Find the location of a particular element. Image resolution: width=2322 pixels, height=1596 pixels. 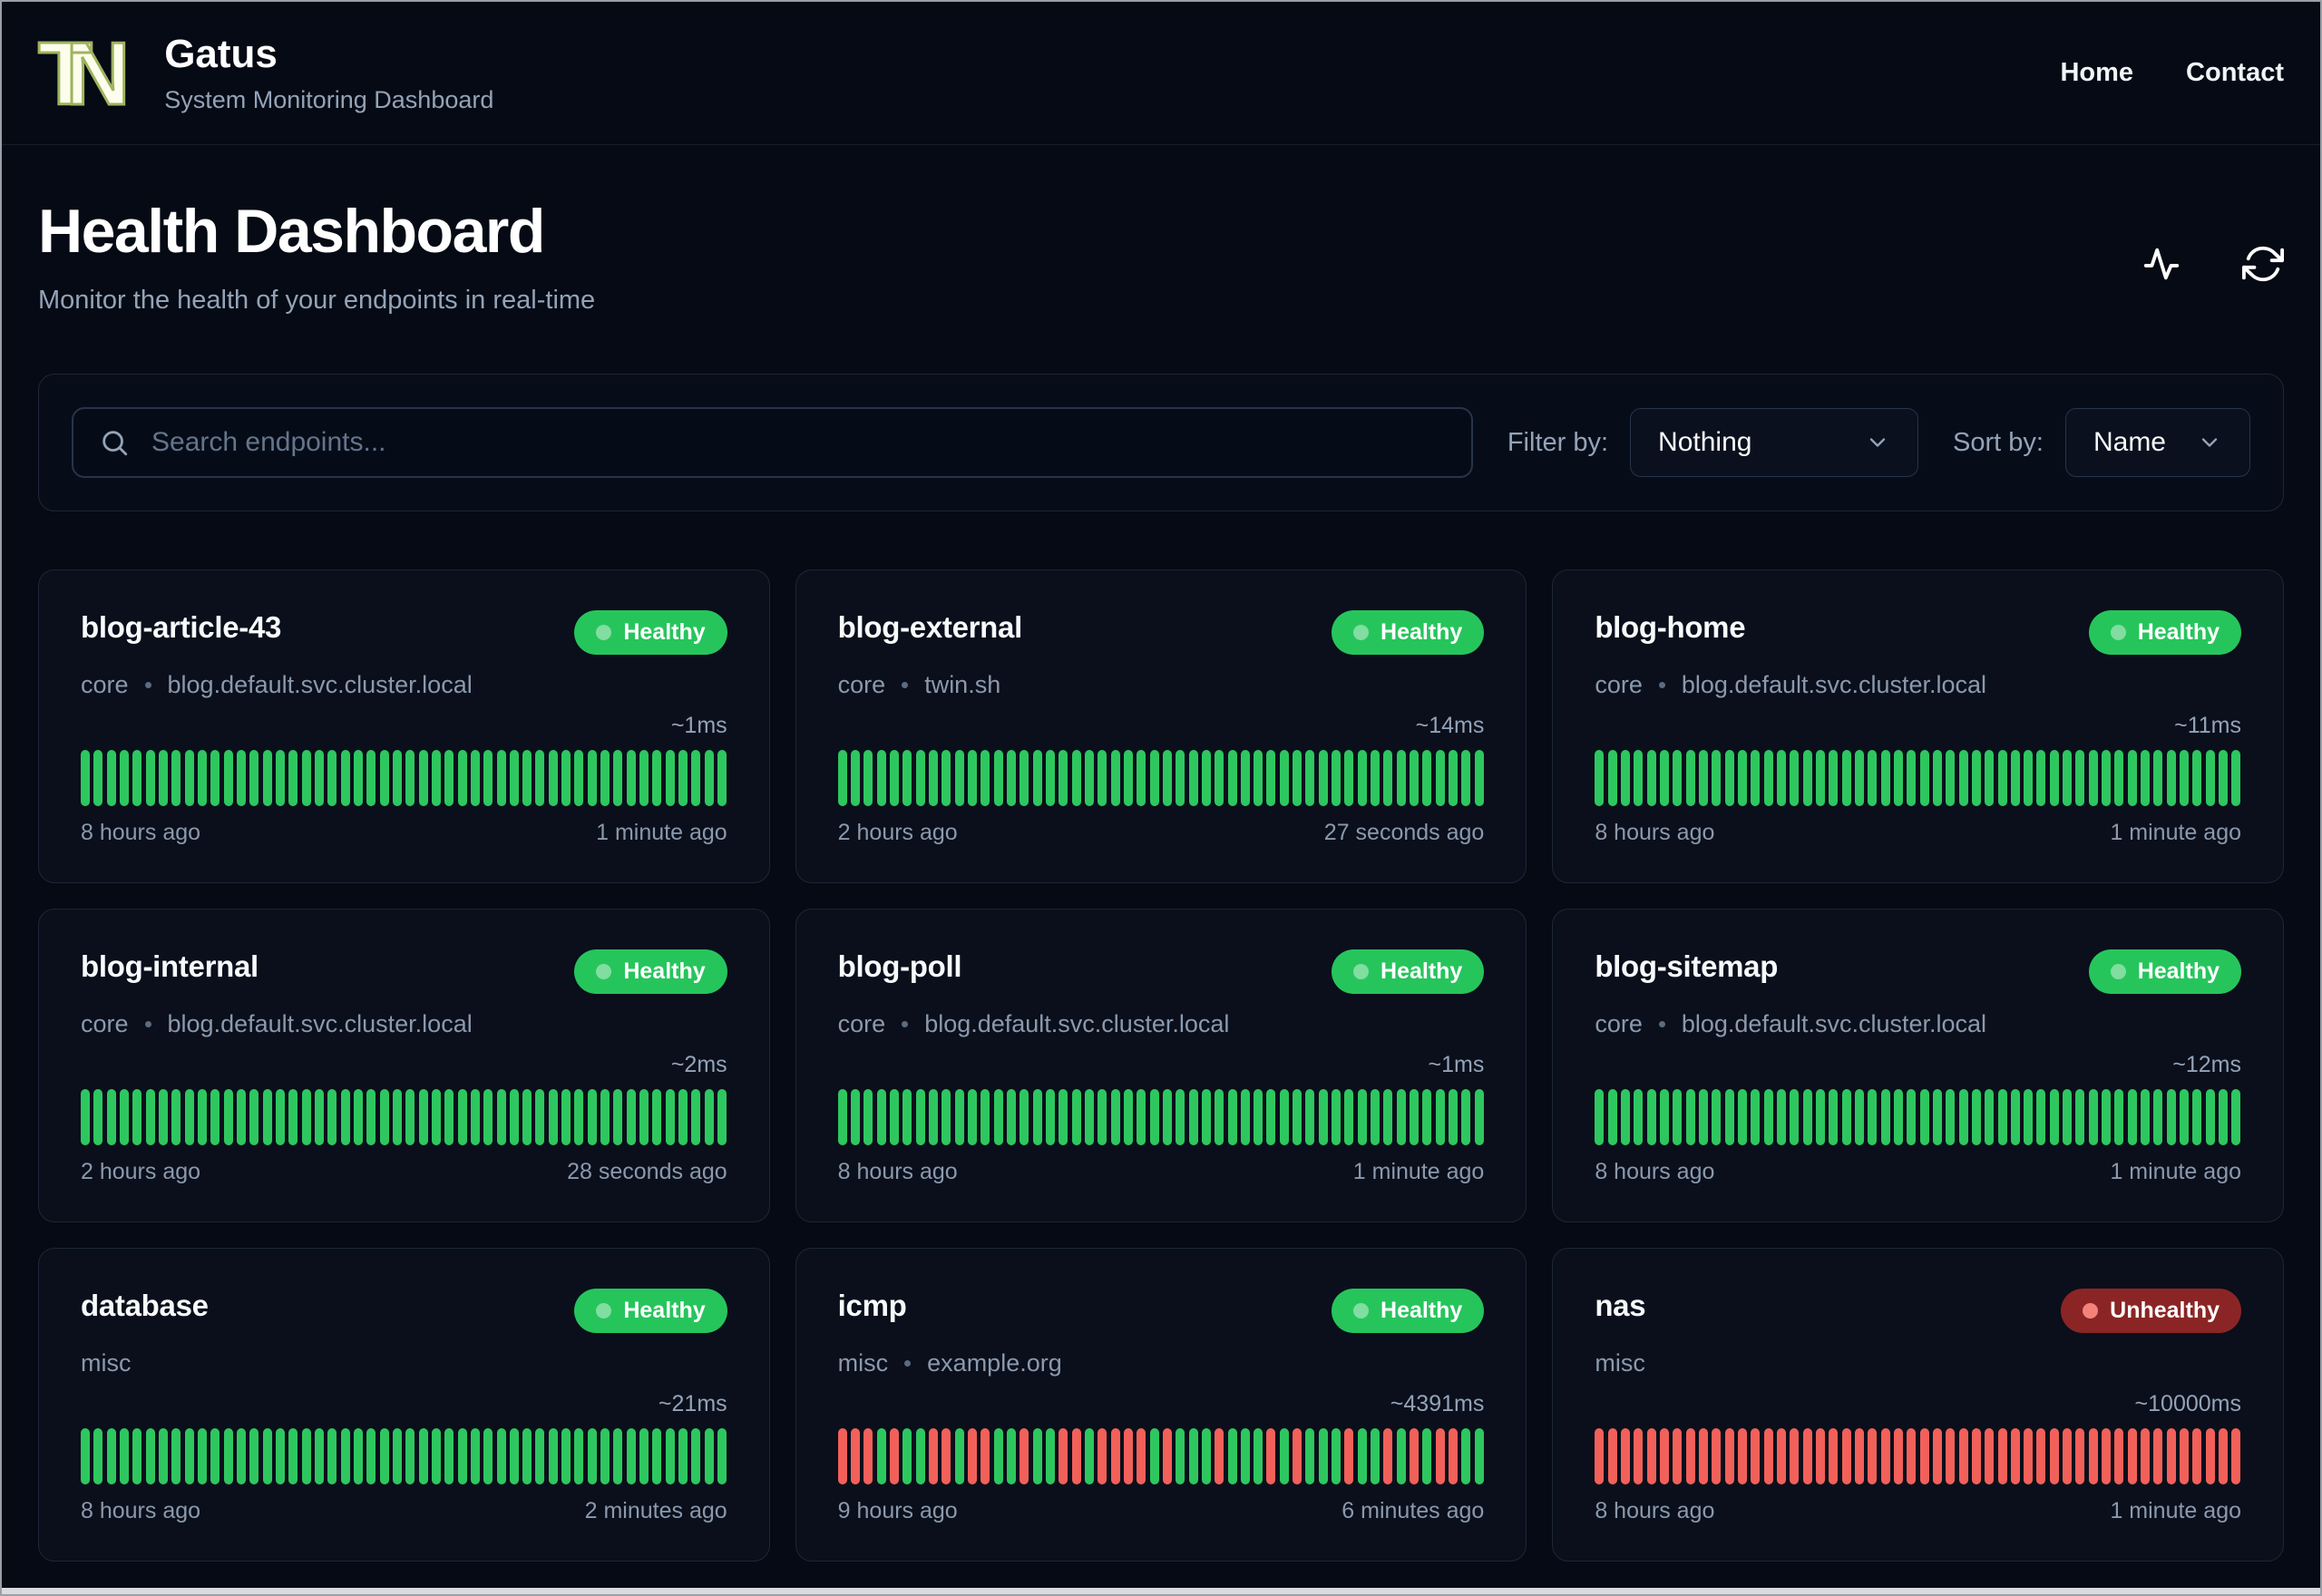

activity-icon is located at coordinates (2161, 264).